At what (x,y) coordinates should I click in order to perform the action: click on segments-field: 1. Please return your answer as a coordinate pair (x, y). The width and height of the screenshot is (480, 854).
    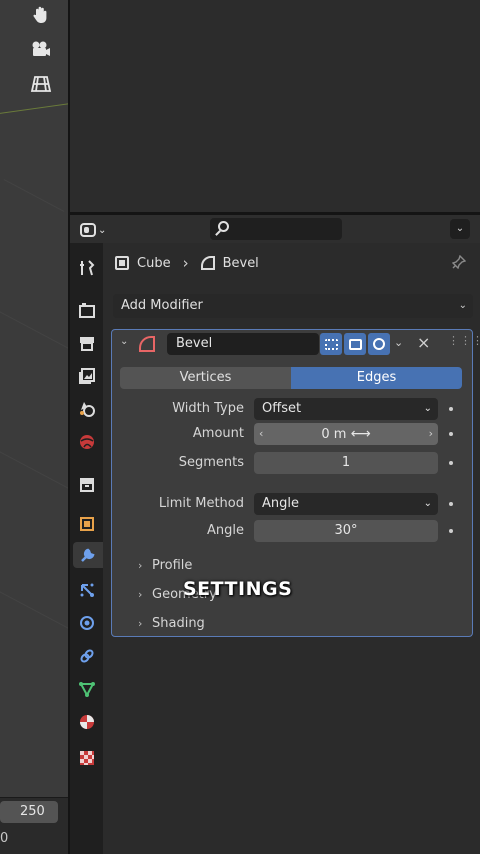
    Looking at the image, I should click on (346, 463).